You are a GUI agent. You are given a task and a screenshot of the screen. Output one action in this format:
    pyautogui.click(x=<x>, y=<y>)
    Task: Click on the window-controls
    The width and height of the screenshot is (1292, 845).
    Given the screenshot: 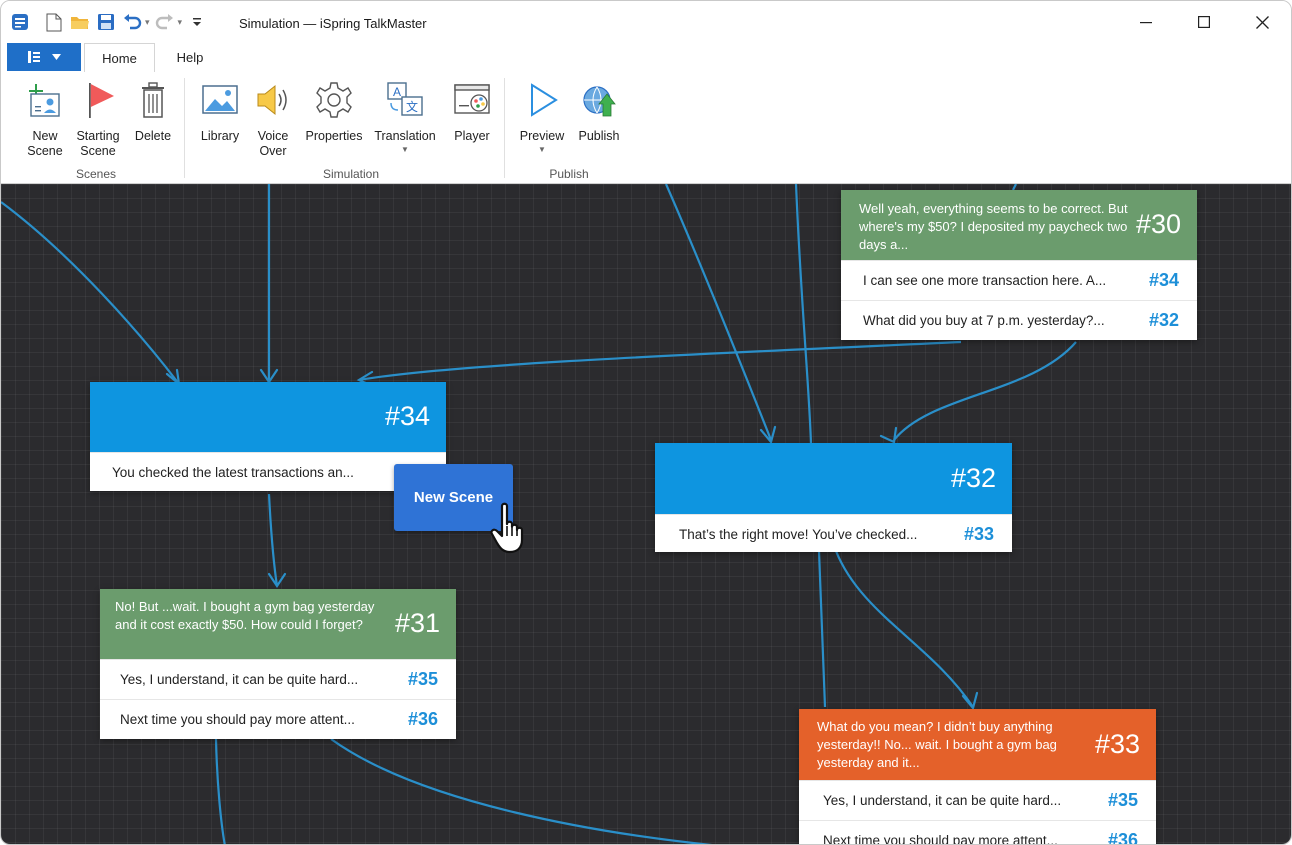 What is the action you would take?
    pyautogui.click(x=1204, y=22)
    